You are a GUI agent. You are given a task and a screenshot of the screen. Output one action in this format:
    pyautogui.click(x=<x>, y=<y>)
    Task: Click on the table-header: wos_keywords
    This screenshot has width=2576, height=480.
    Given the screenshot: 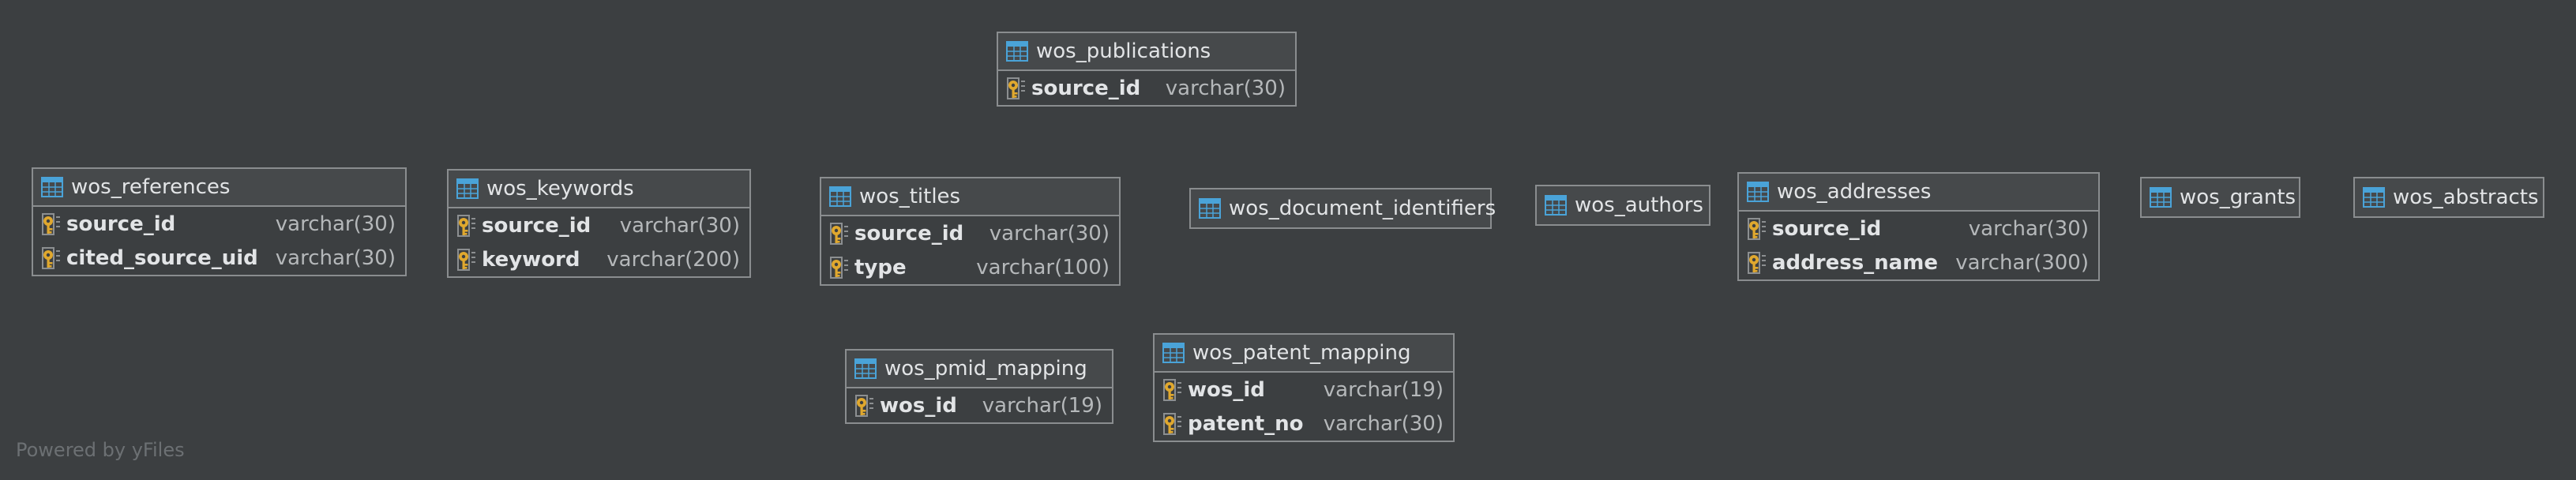 What is the action you would take?
    pyautogui.click(x=599, y=189)
    